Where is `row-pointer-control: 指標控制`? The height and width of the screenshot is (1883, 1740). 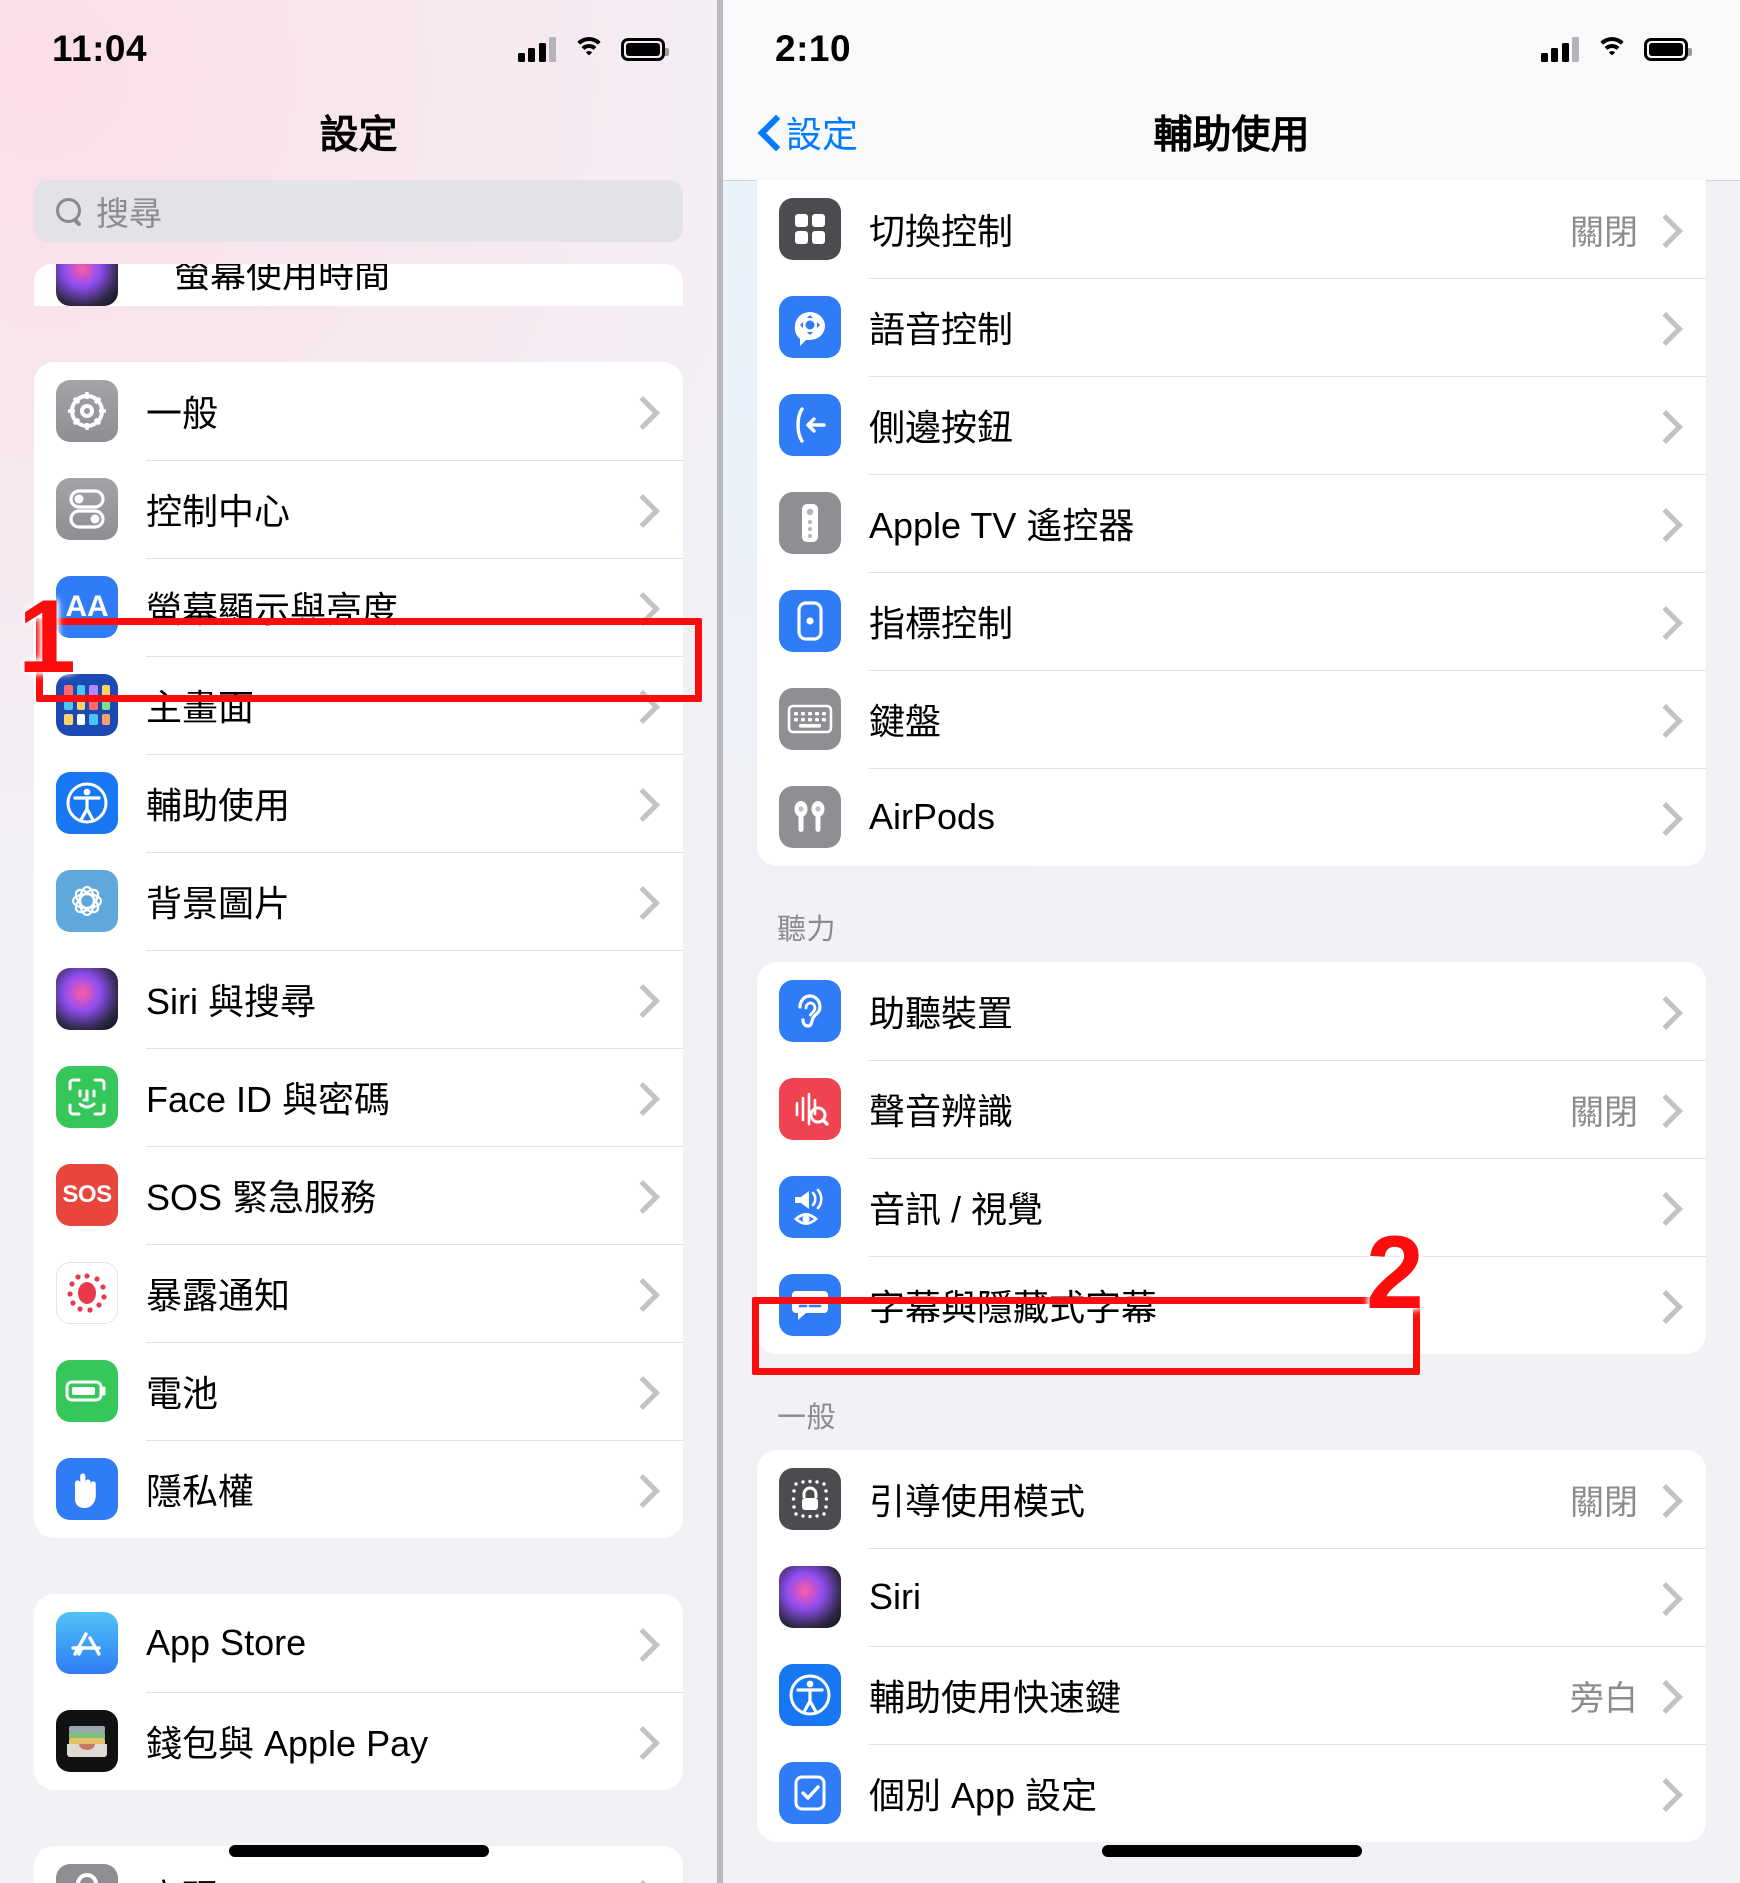
row-pointer-control: 指標控制 is located at coordinates (1231, 621).